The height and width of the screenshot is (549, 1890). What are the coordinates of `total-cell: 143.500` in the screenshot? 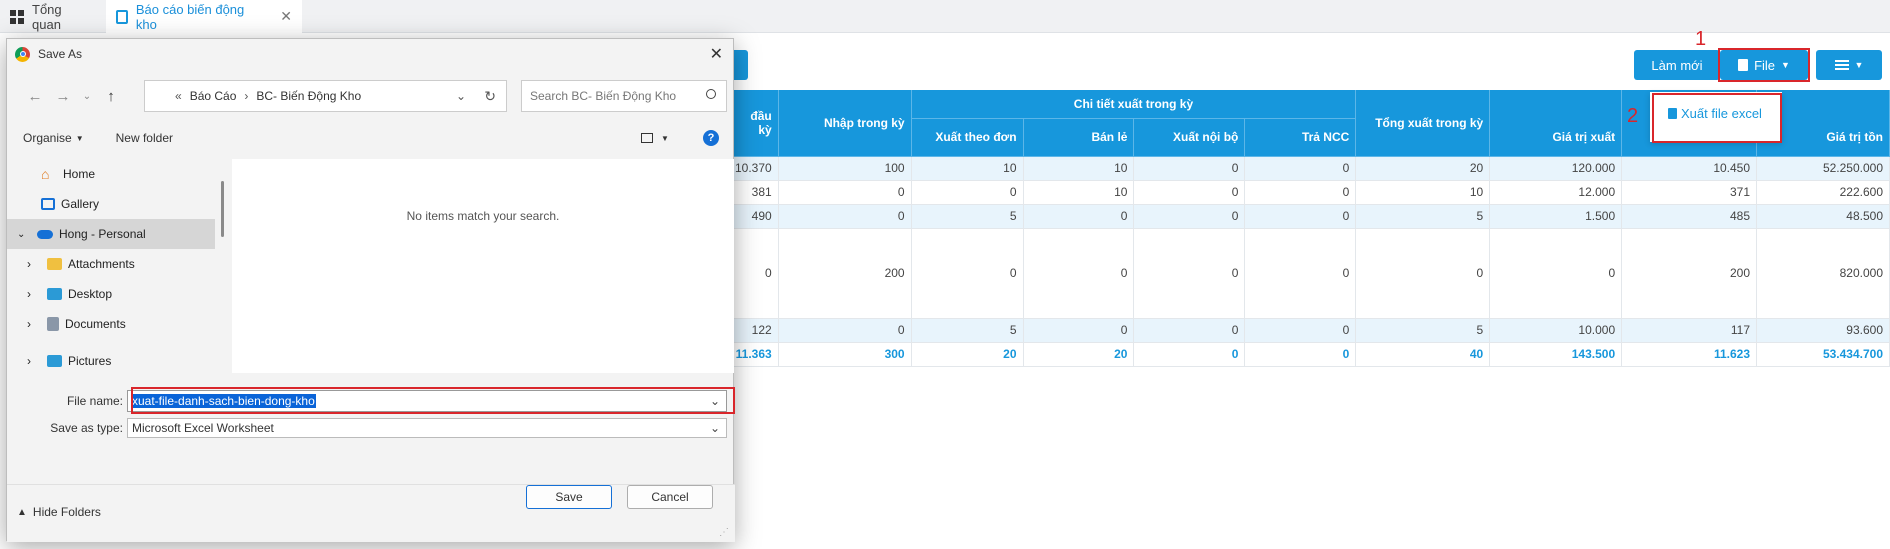 It's located at (1556, 354).